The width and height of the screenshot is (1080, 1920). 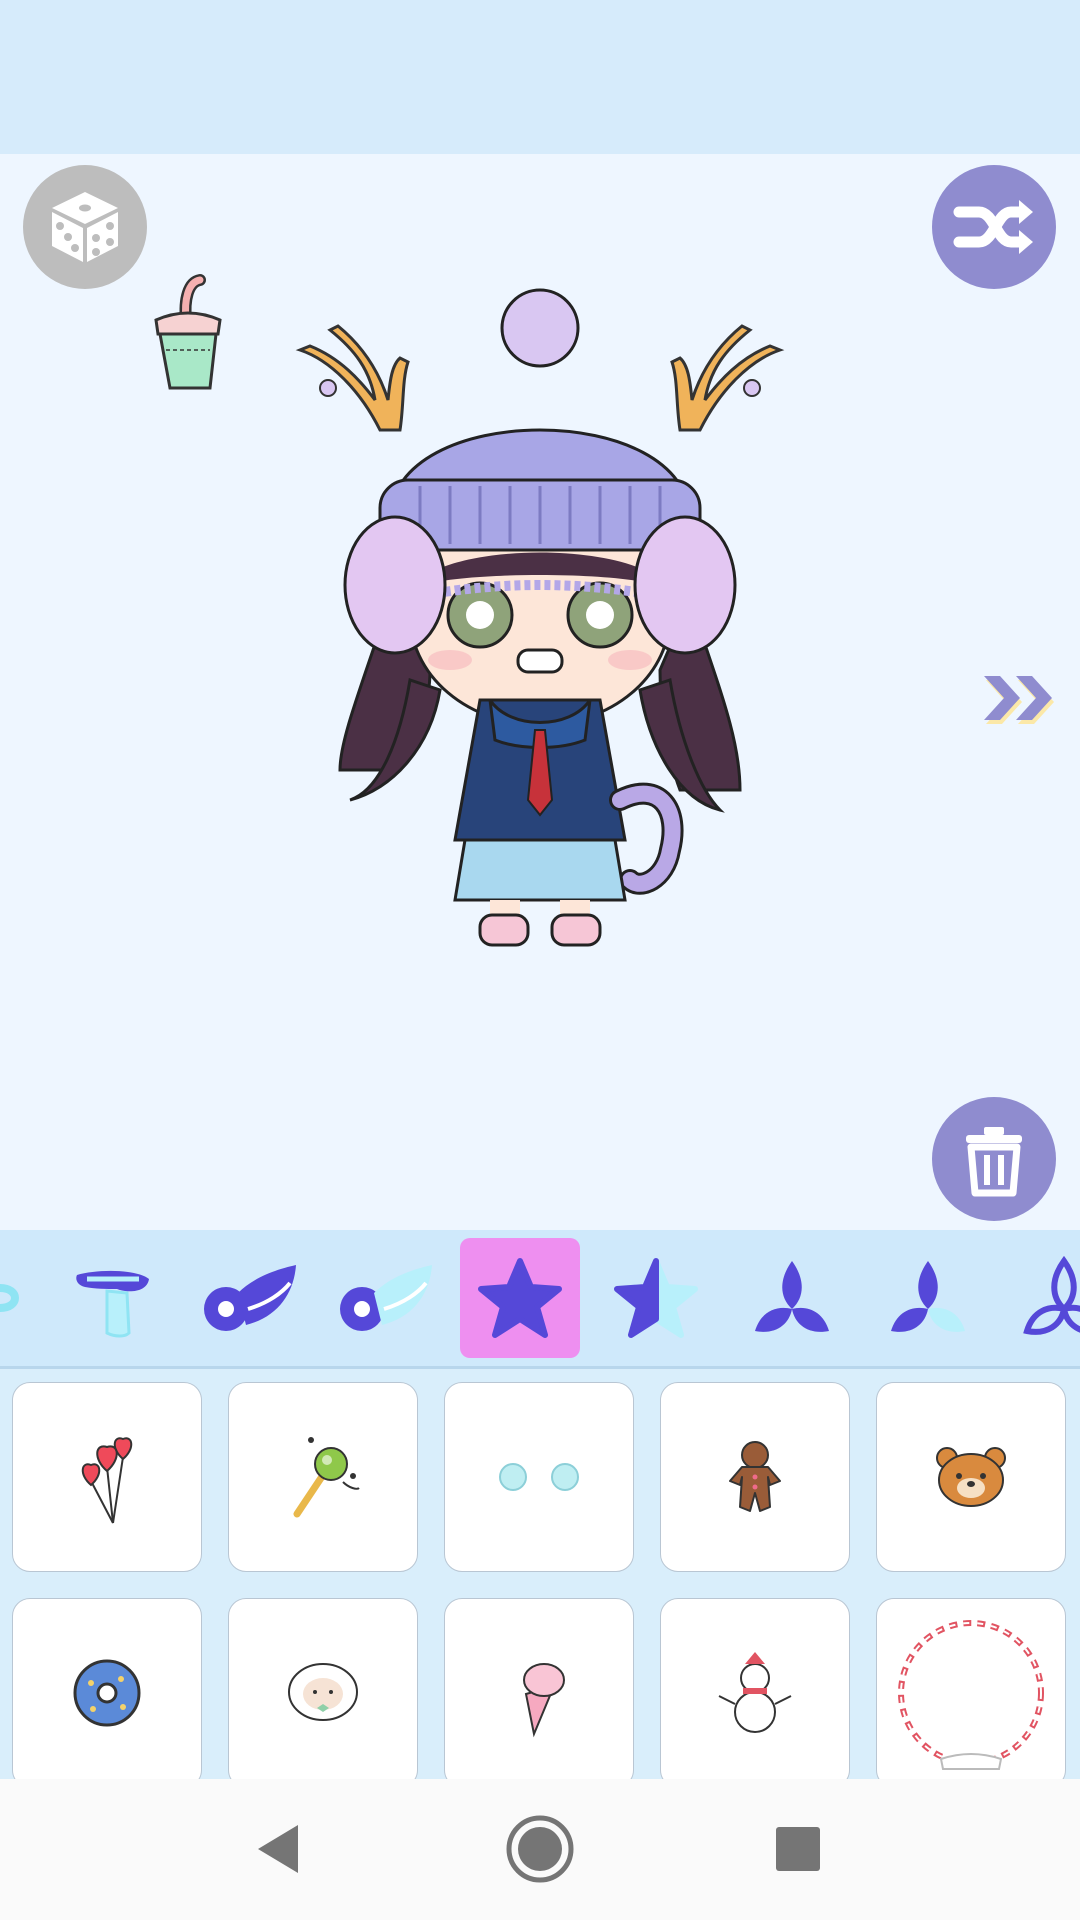 I want to click on triquetra-icon, so click(x=792, y=1296).